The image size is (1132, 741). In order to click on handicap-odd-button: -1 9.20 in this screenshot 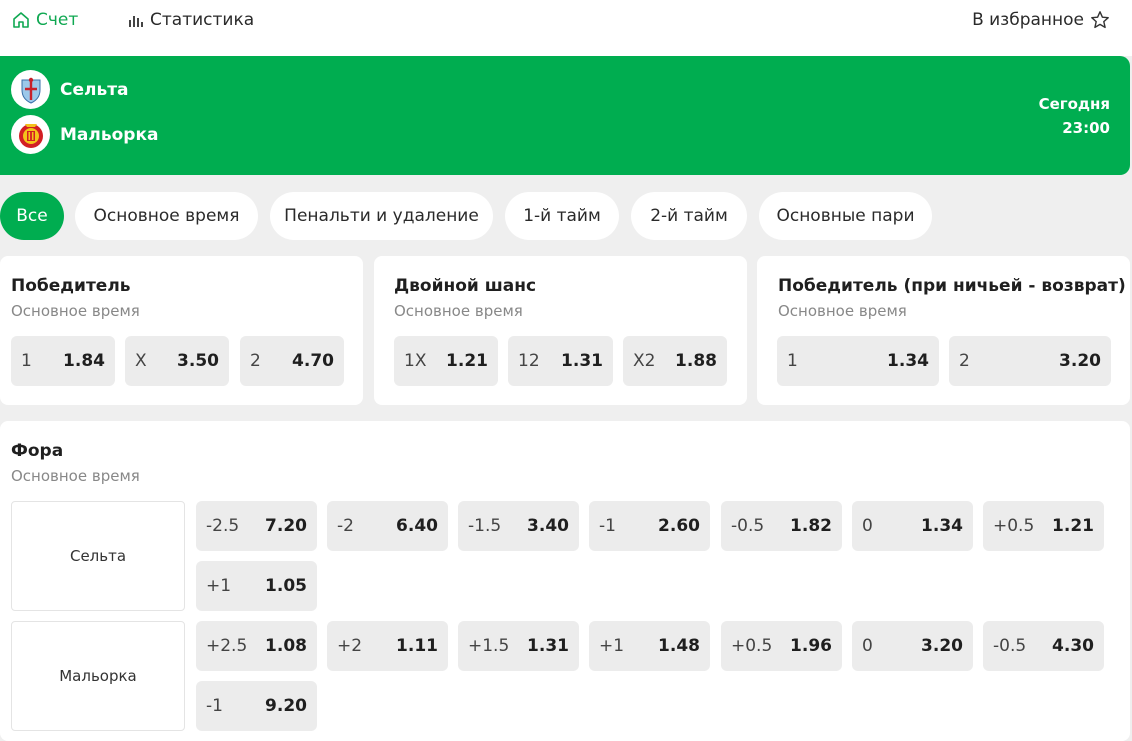, I will do `click(256, 706)`.